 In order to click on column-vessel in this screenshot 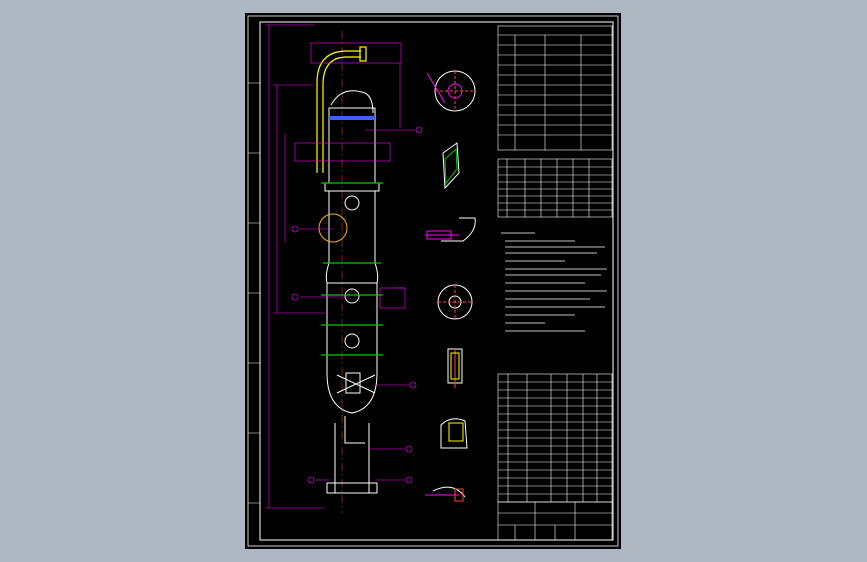, I will do `click(352, 292)`.